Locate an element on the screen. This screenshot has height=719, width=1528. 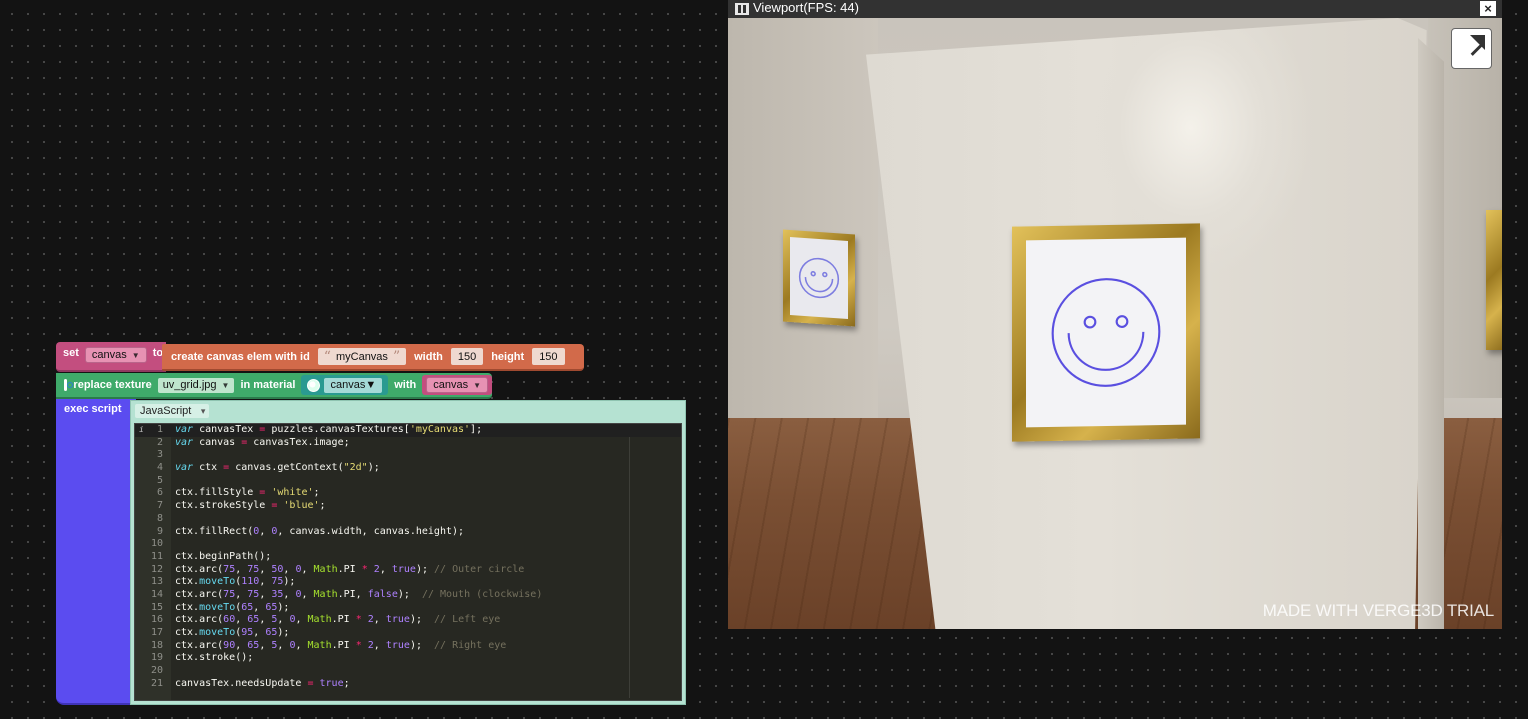
main-picture-frame is located at coordinates (1106, 332).